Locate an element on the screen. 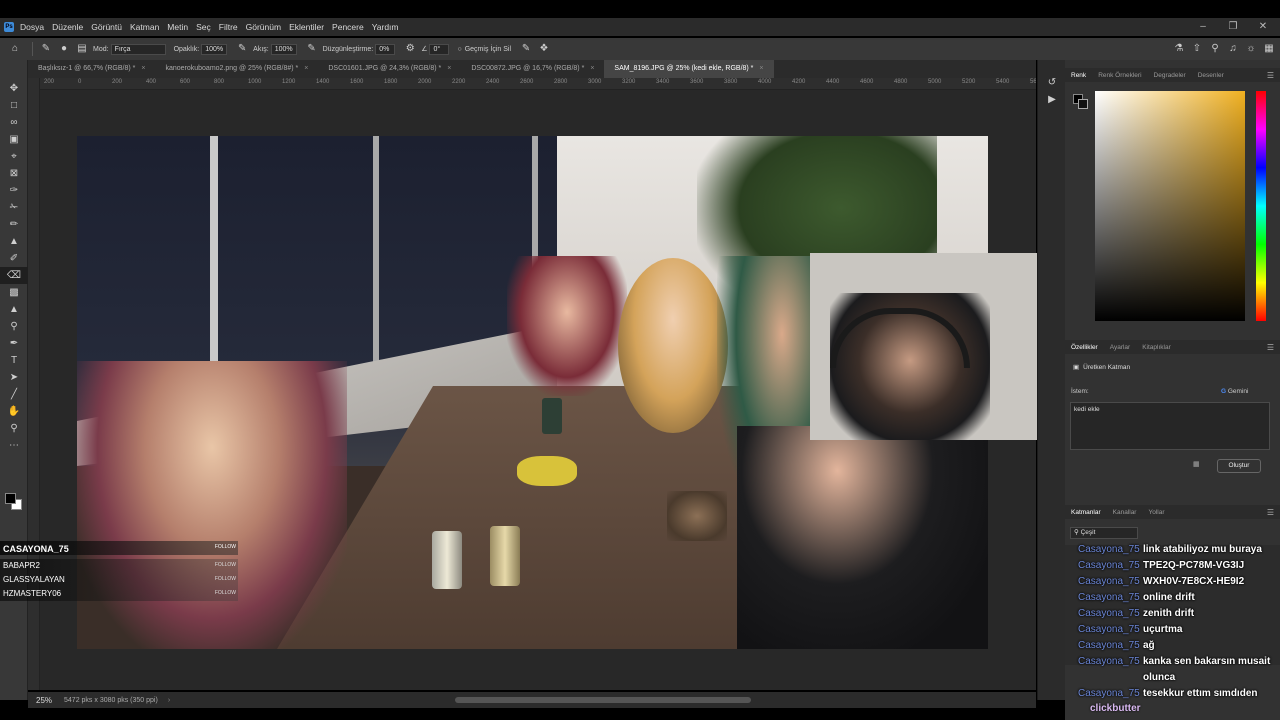 This screenshot has width=1280, height=720. zoom-tool-icon: ⚲ is located at coordinates (14, 428).